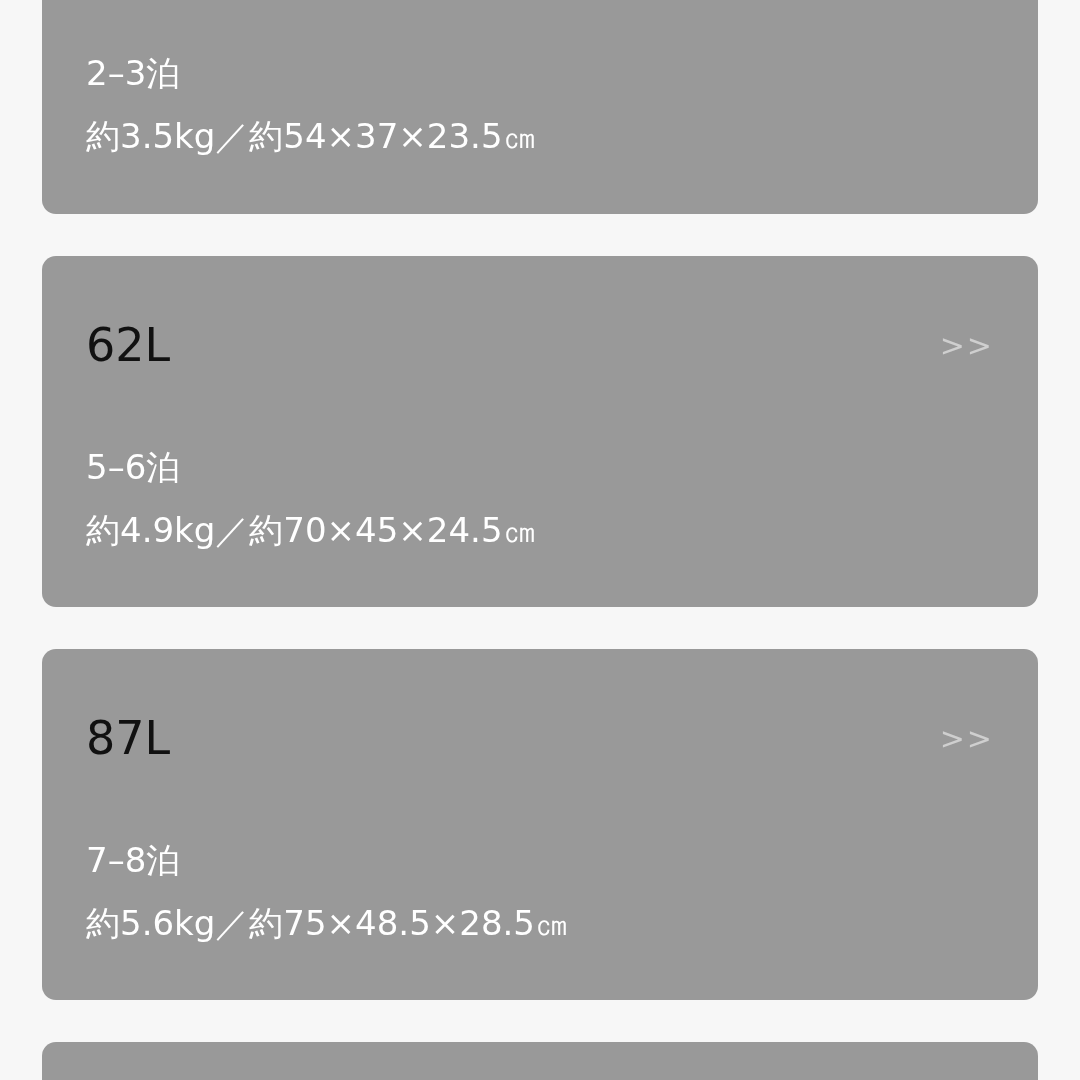 The height and width of the screenshot is (1080, 1080). What do you see at coordinates (128, 345) in the screenshot?
I see `capacity-title: 62L` at bounding box center [128, 345].